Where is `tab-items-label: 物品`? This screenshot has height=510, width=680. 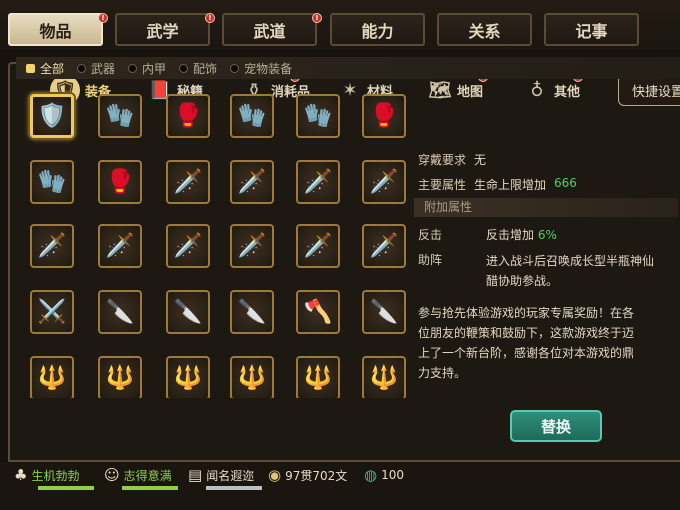
tab-items-label: 物品 is located at coordinates (55, 31).